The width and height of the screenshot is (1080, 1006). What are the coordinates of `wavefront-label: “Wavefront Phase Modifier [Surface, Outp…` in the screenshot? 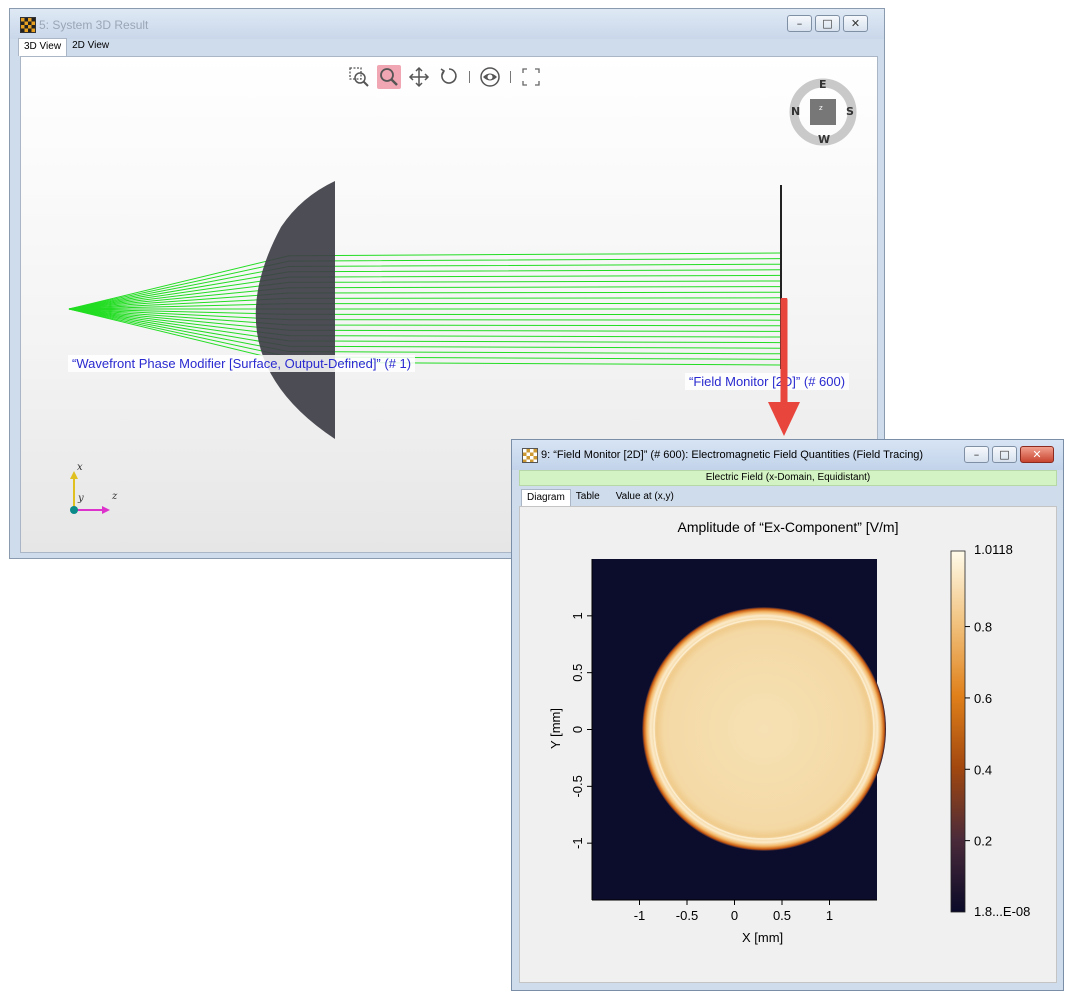 It's located at (242, 363).